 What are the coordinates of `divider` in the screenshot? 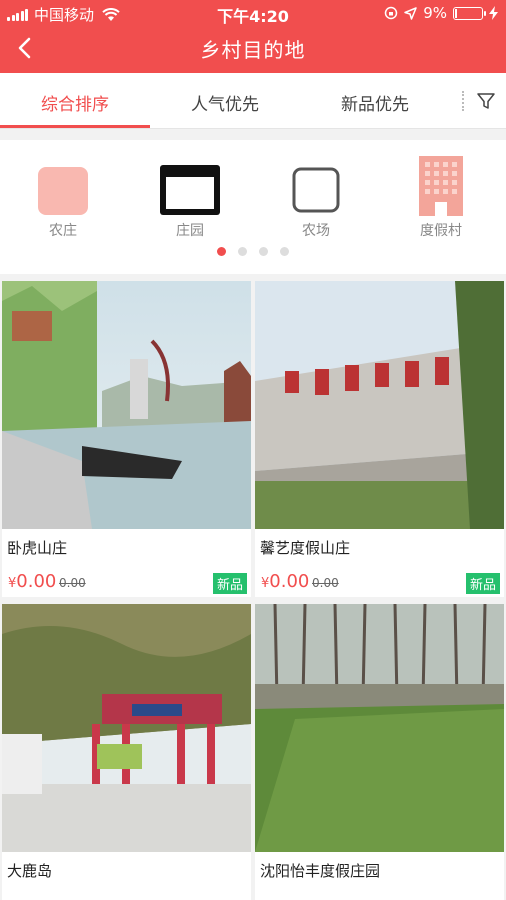 It's located at (463, 101).